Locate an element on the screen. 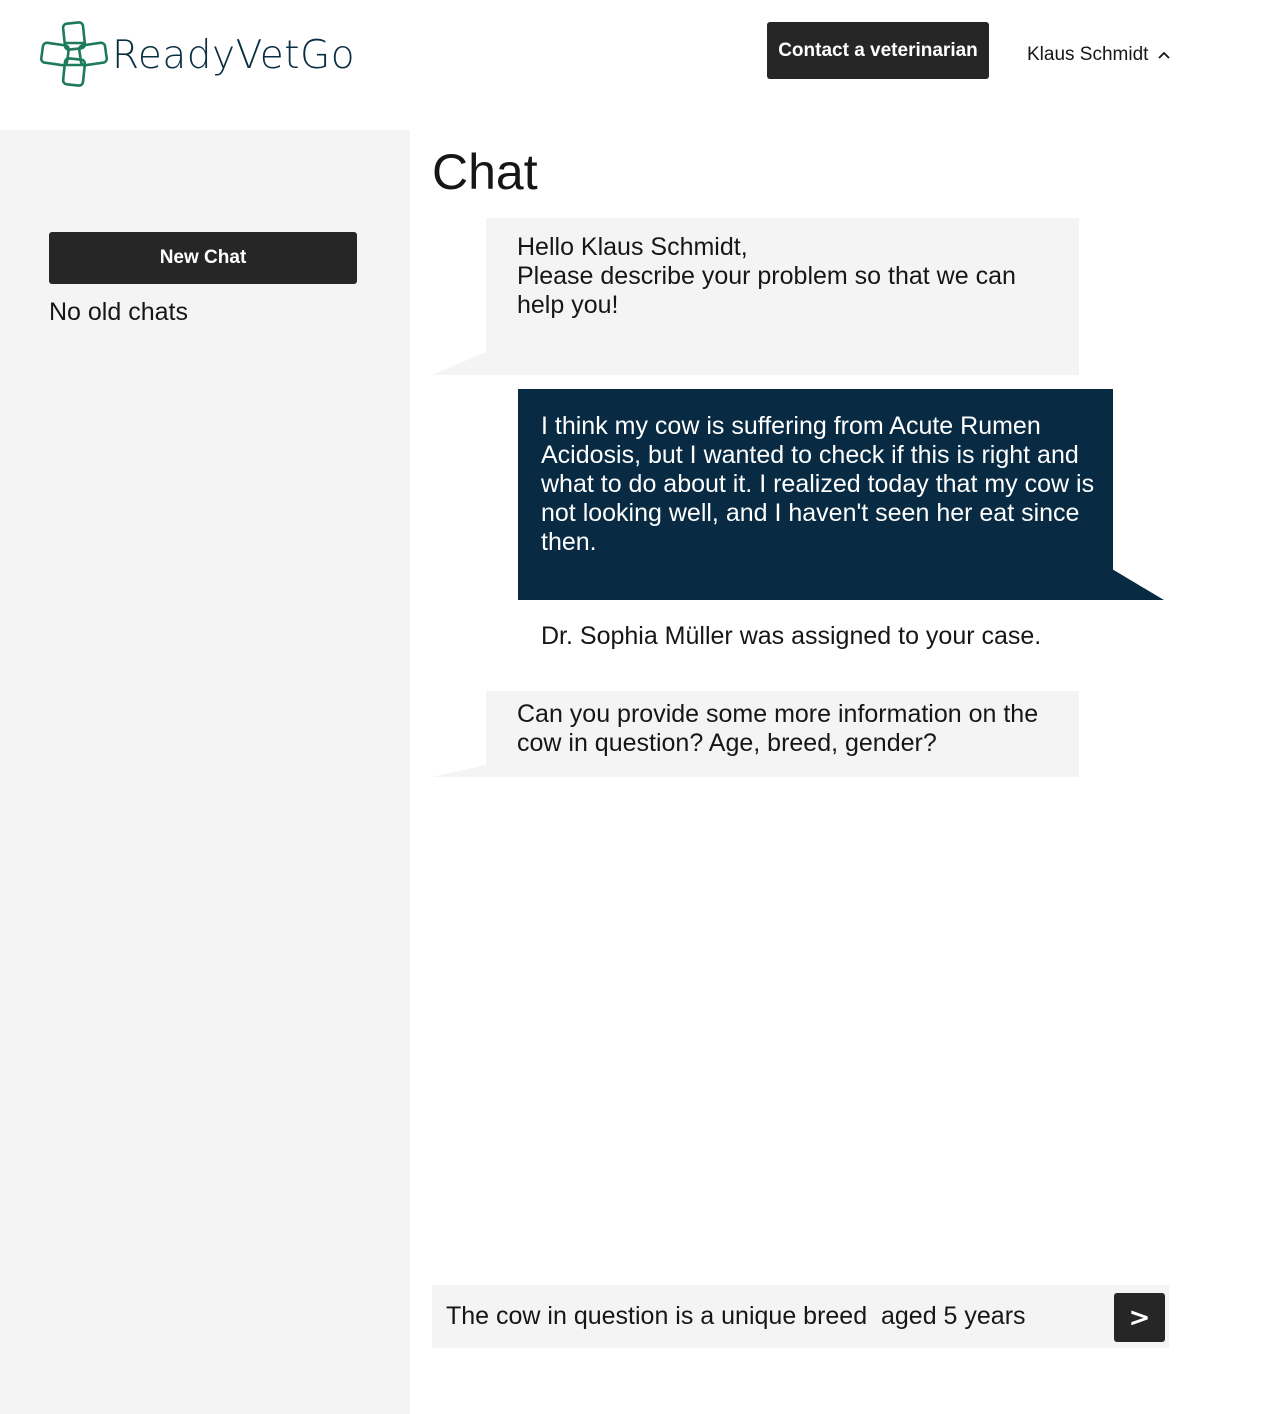 This screenshot has height=1414, width=1272. cross-logo-icon is located at coordinates (74, 54).